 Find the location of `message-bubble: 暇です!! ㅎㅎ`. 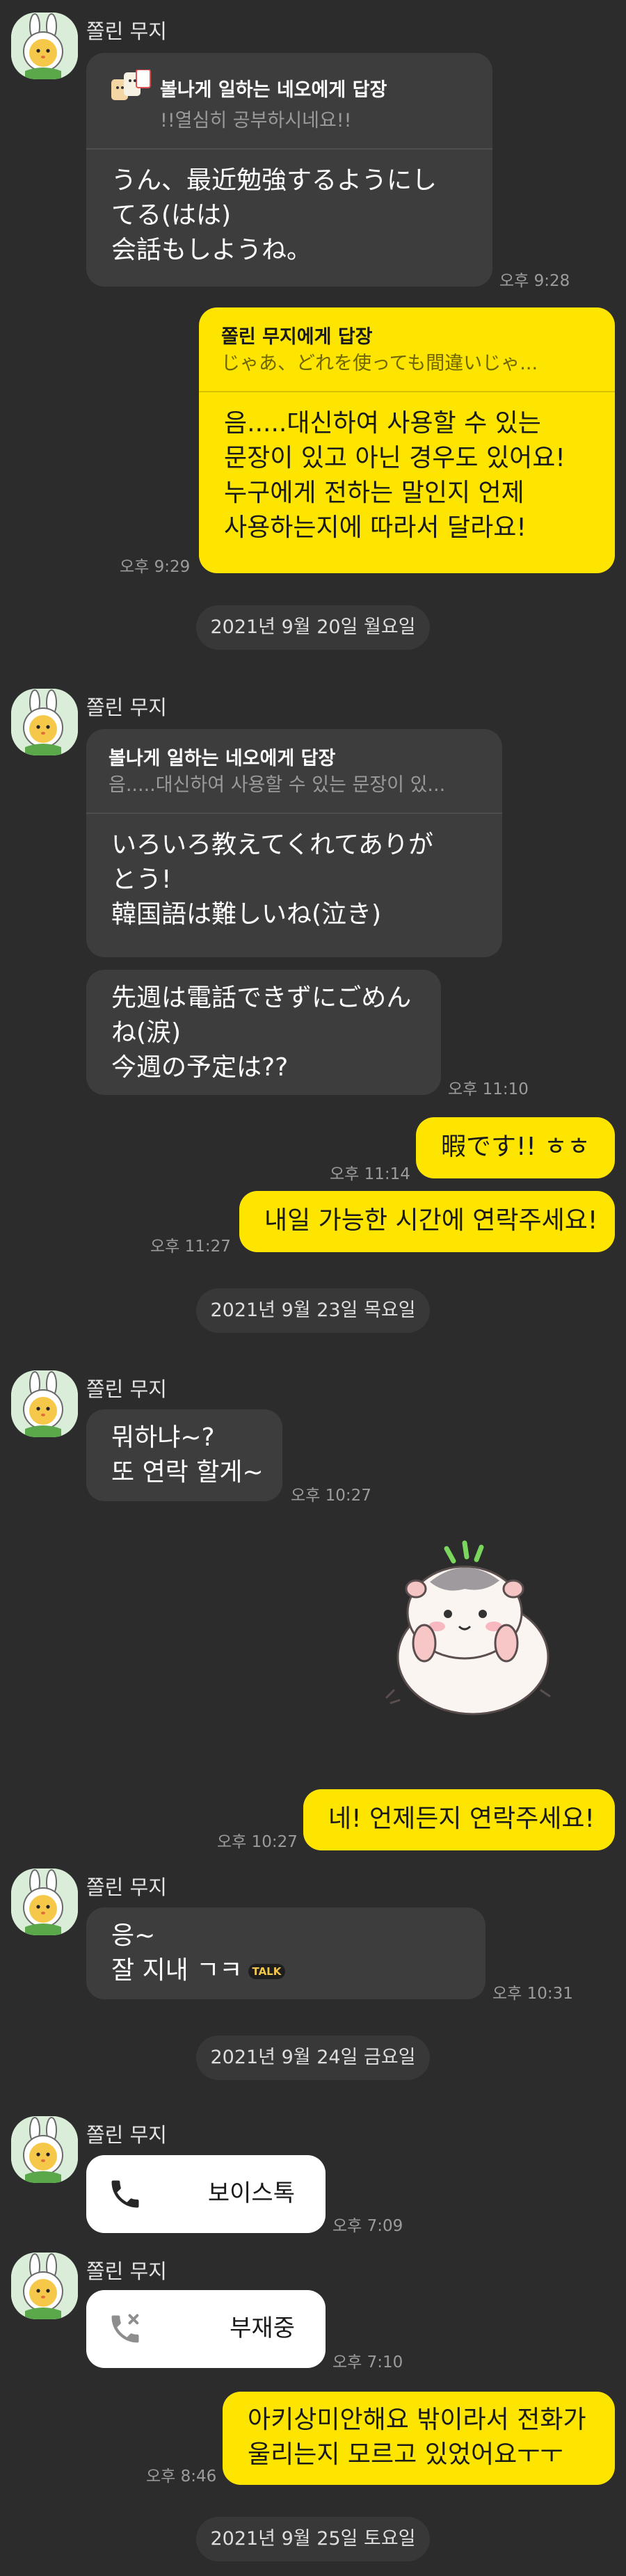

message-bubble: 暇です!! ㅎㅎ is located at coordinates (515, 1147).